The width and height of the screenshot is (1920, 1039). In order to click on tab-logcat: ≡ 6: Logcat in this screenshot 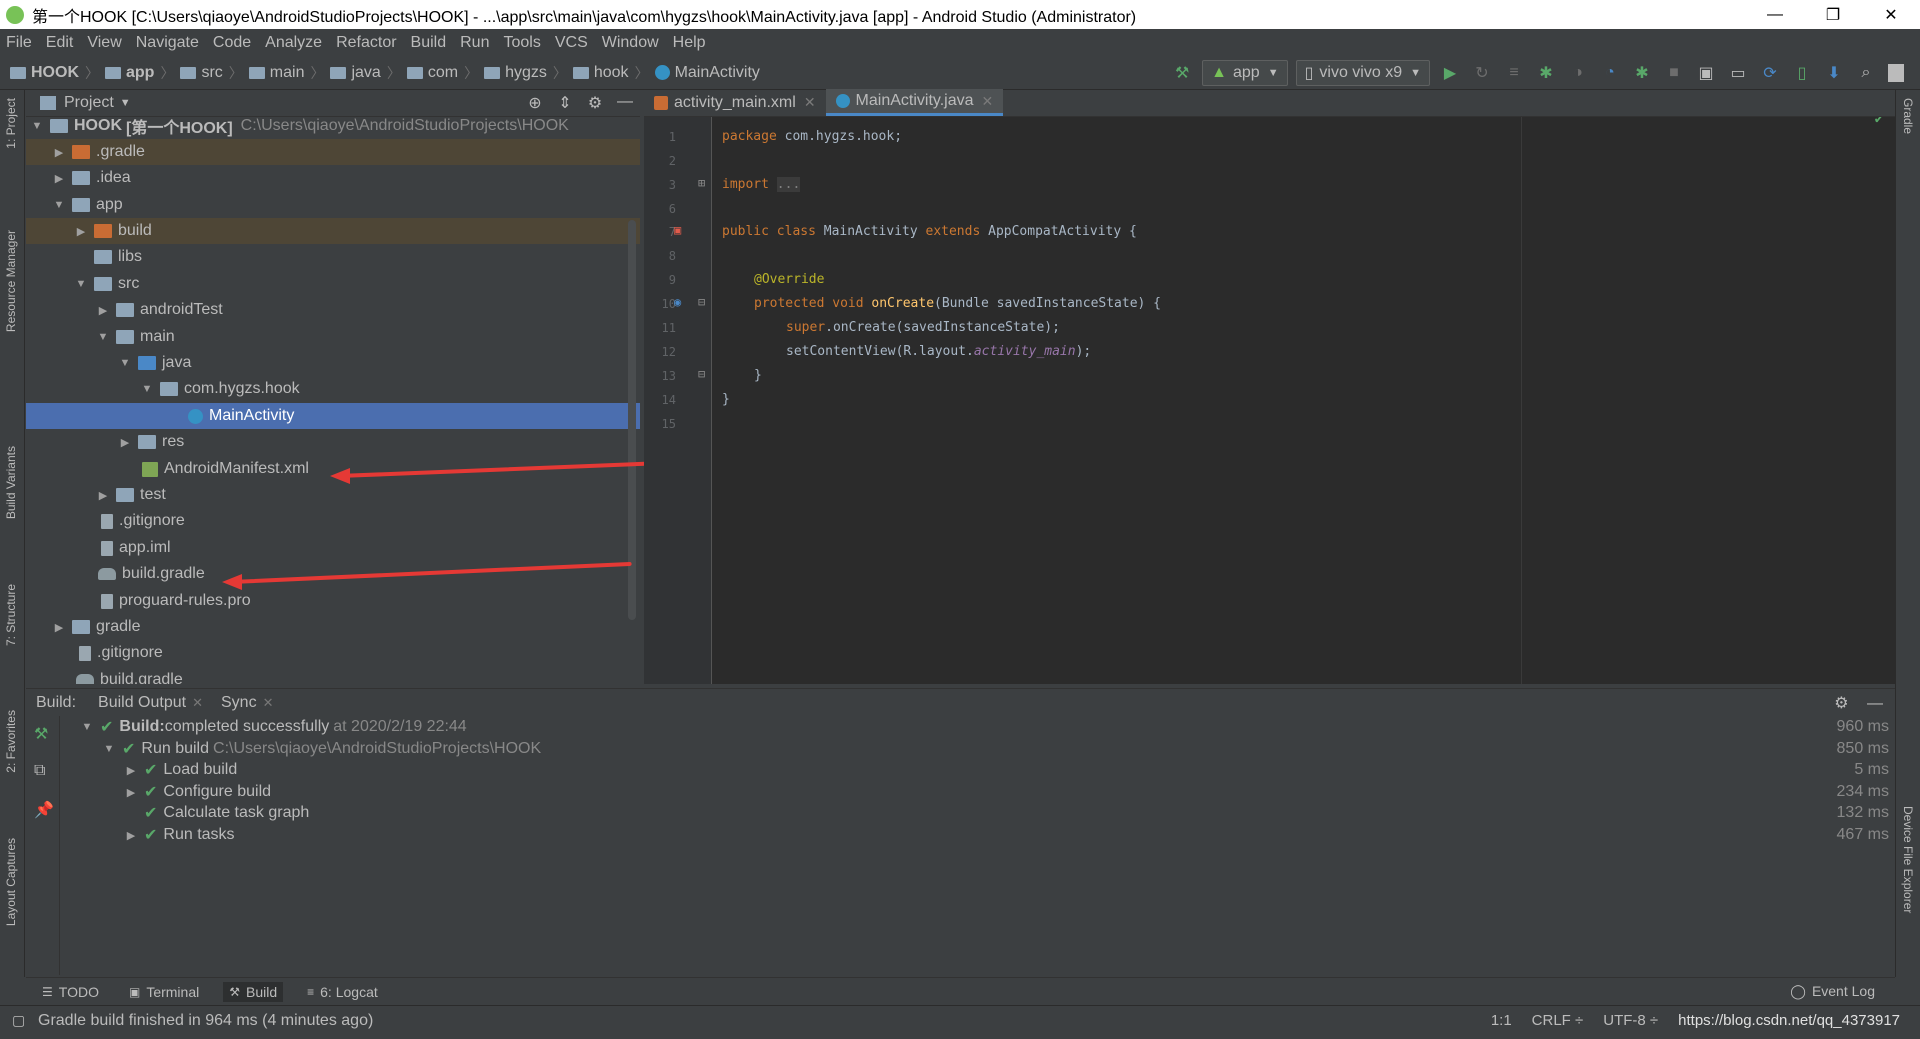, I will do `click(342, 992)`.